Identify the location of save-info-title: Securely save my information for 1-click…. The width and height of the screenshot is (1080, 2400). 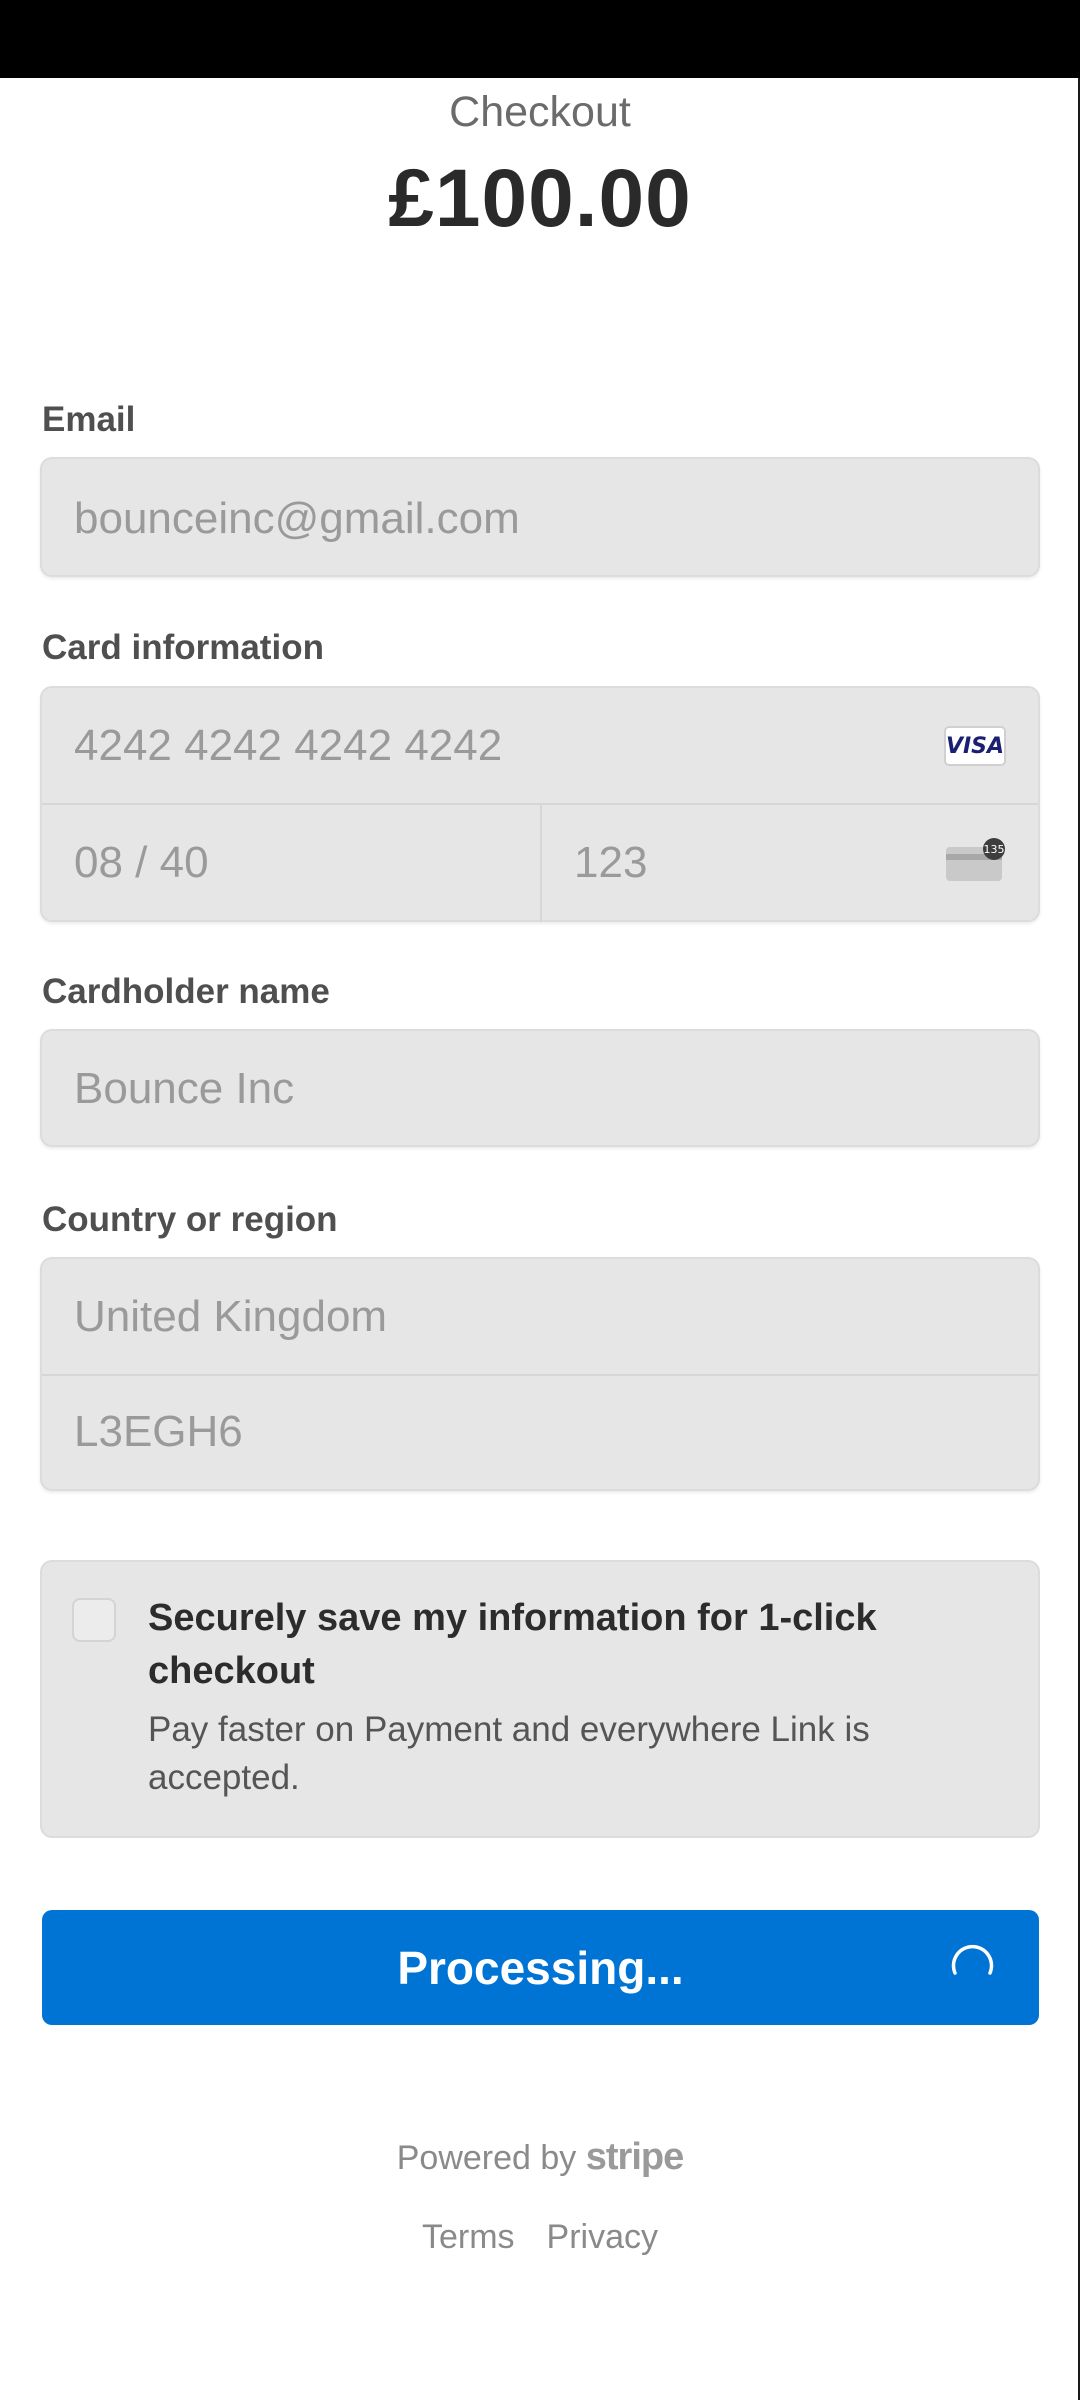
(512, 1644).